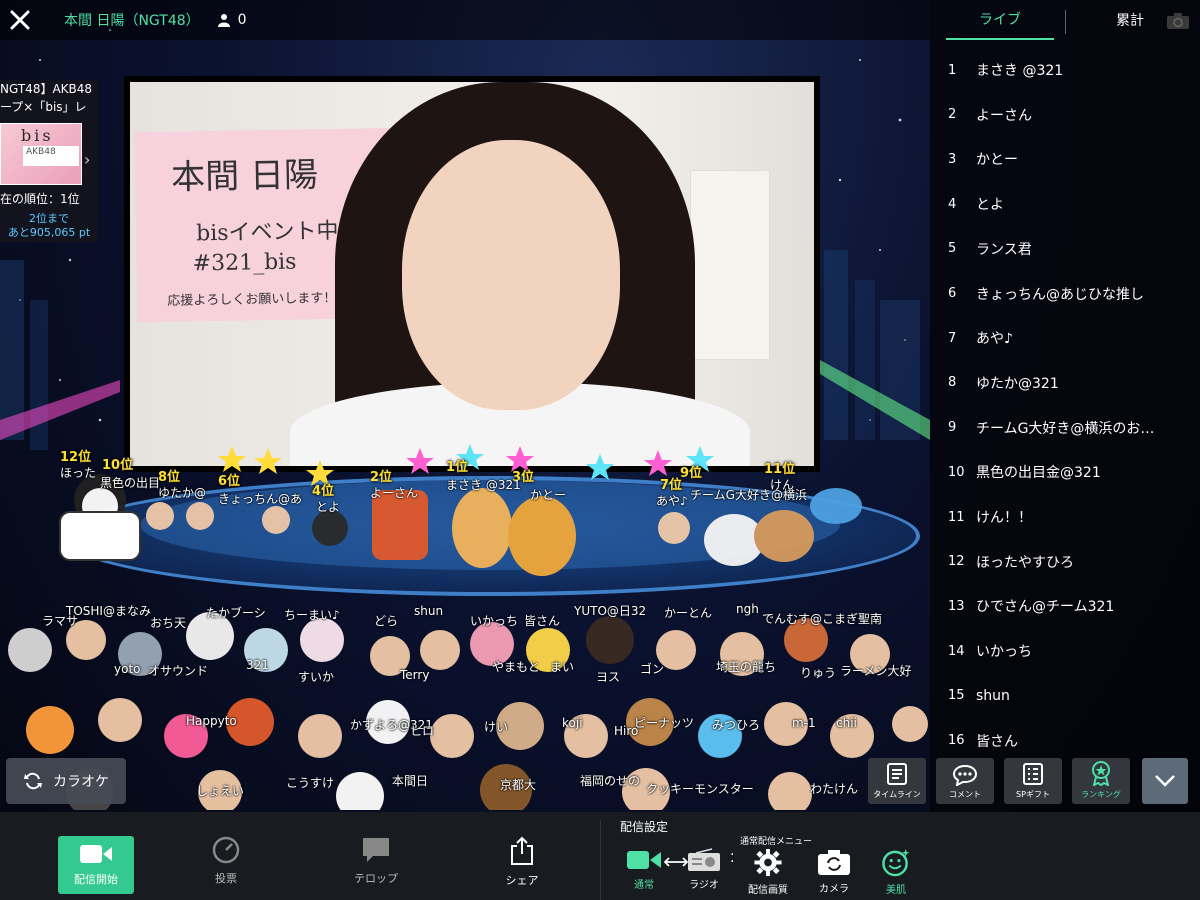  Describe the element at coordinates (522, 865) in the screenshot. I see `share-button: シェア` at that location.